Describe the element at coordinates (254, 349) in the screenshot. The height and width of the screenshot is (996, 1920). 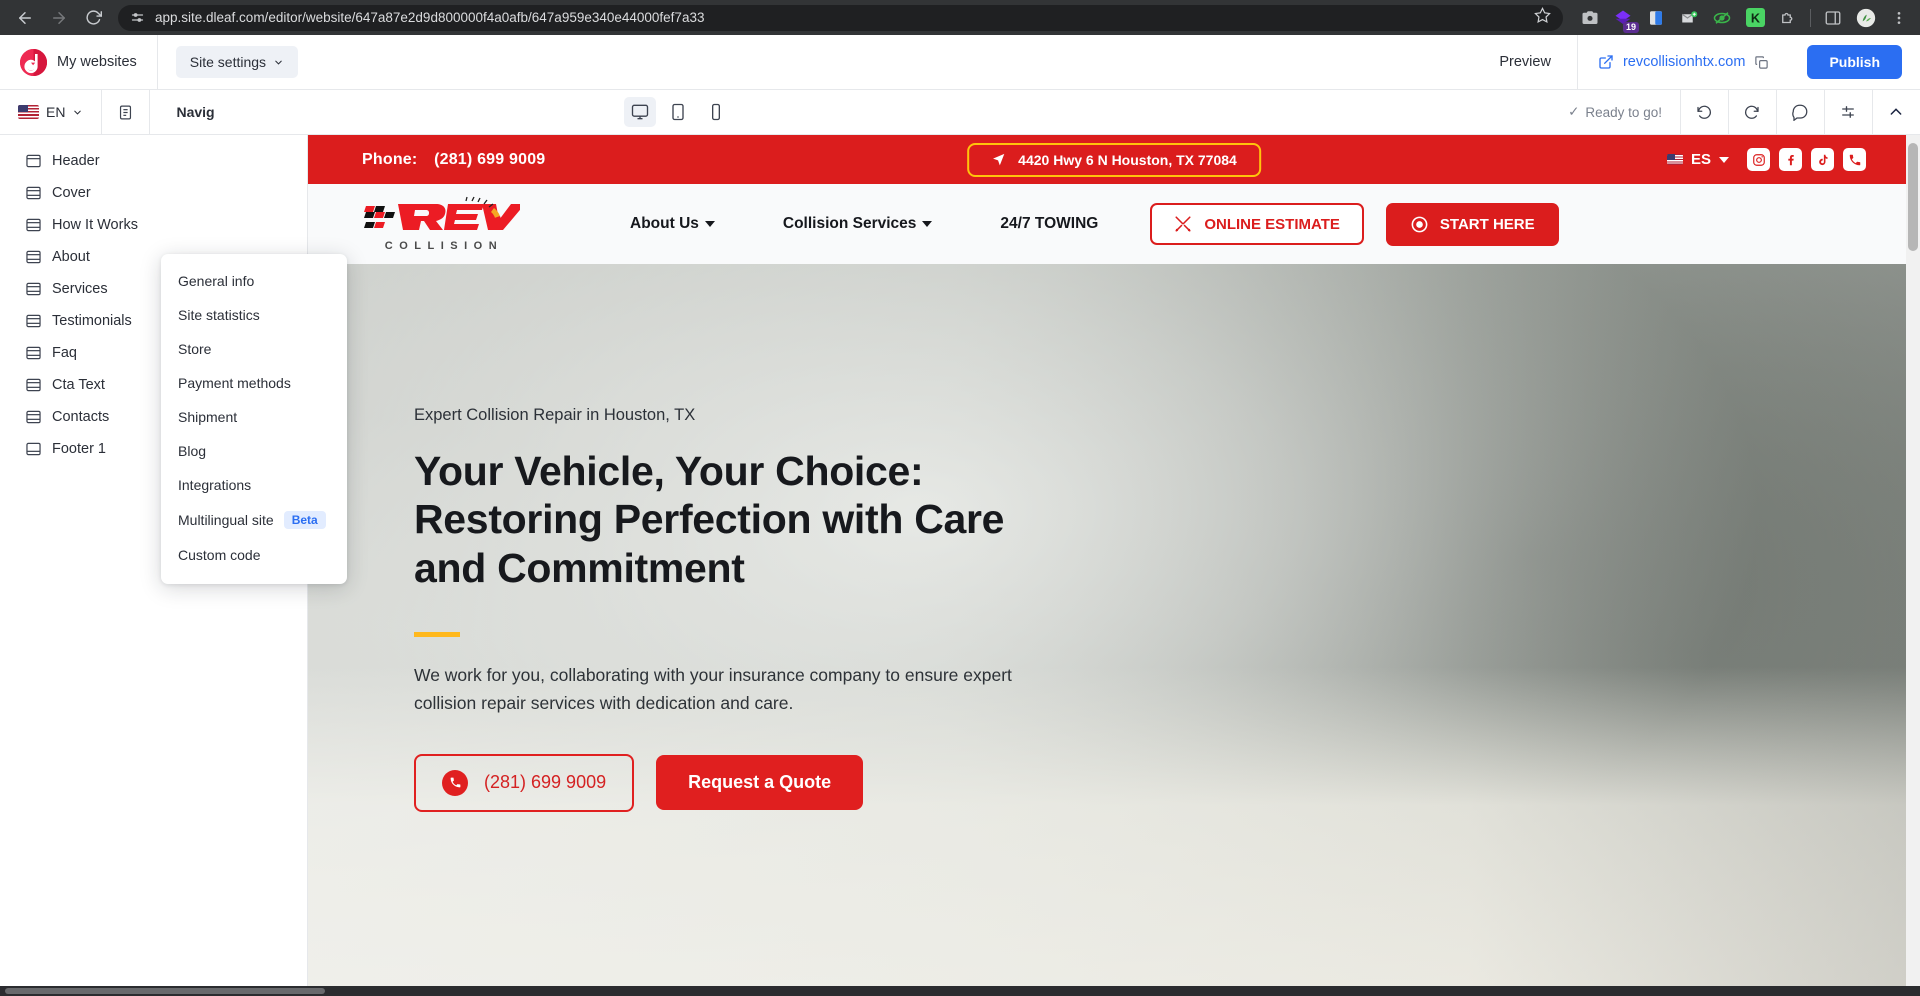
I see `menu-item-store: Store` at that location.